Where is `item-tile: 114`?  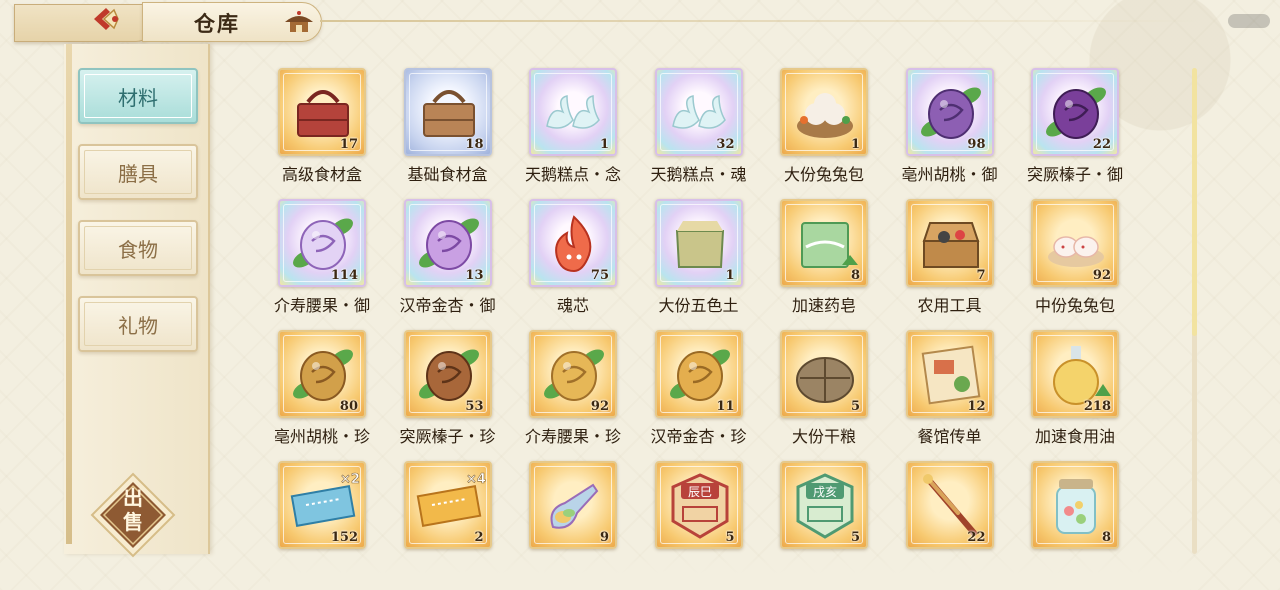 item-tile: 114 is located at coordinates (322, 243).